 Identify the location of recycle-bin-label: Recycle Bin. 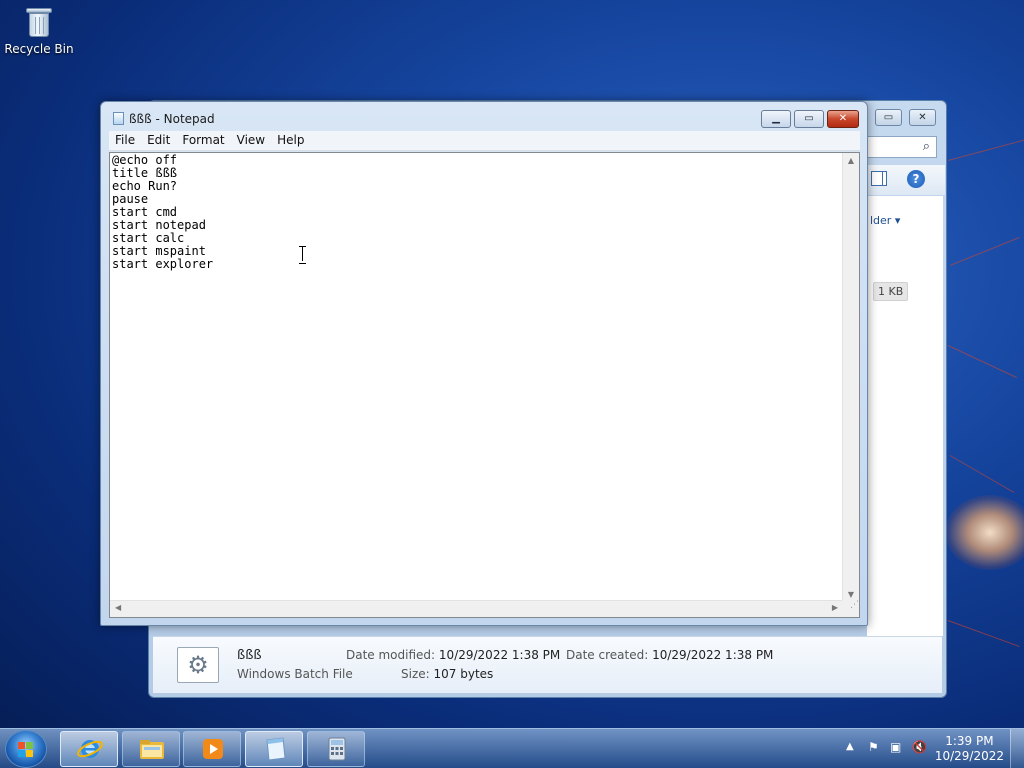
(39, 49).